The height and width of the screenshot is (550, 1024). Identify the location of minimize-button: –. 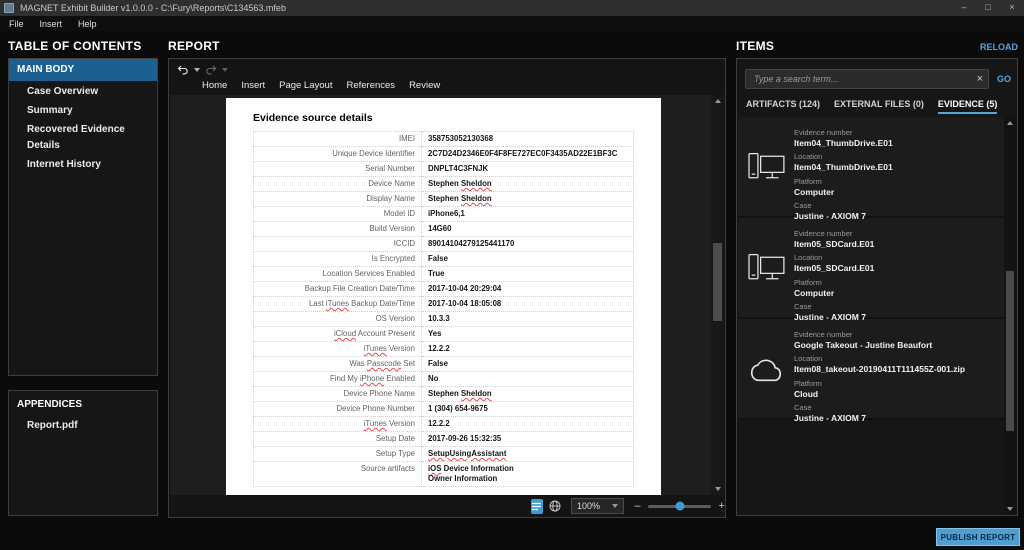
(964, 8).